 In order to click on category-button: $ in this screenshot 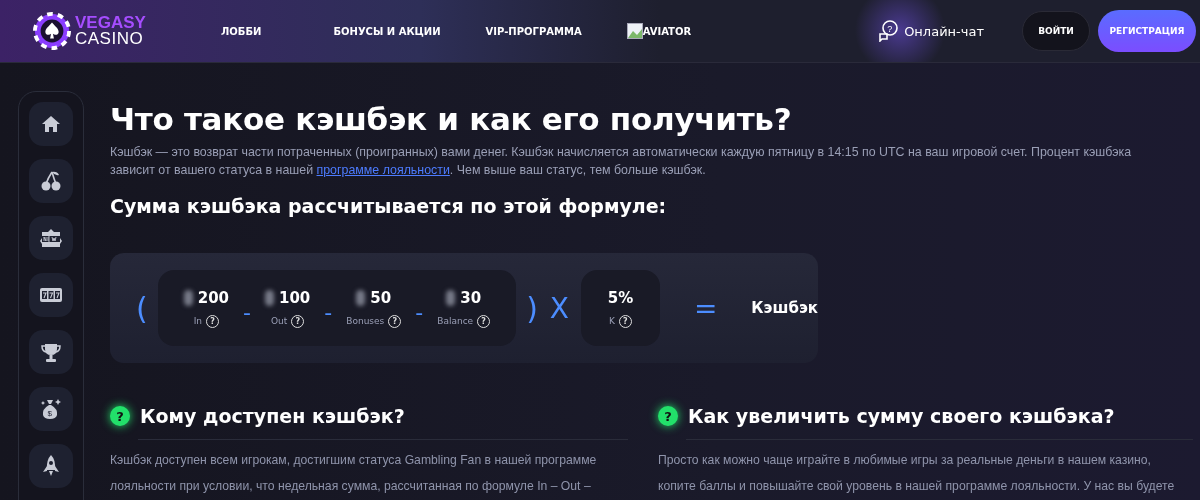, I will do `click(51, 409)`.